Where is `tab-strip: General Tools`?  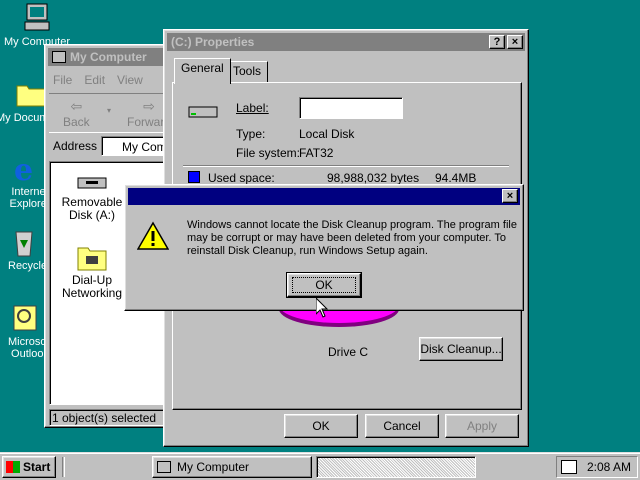 tab-strip: General Tools is located at coordinates (347, 71).